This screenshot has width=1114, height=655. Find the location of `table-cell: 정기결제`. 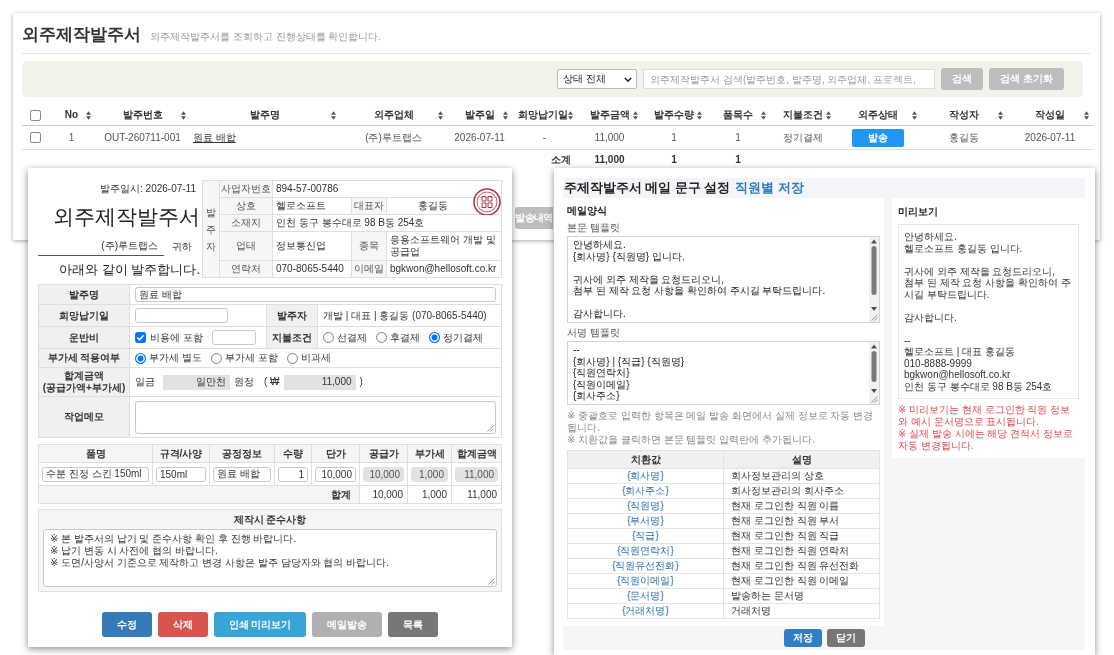

table-cell: 정기결제 is located at coordinates (802, 137).